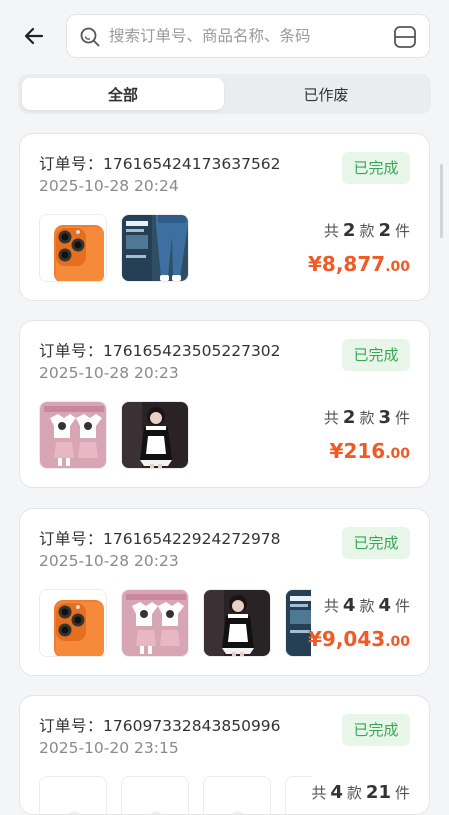  Describe the element at coordinates (384, 417) in the screenshot. I see `items-count: 3` at that location.